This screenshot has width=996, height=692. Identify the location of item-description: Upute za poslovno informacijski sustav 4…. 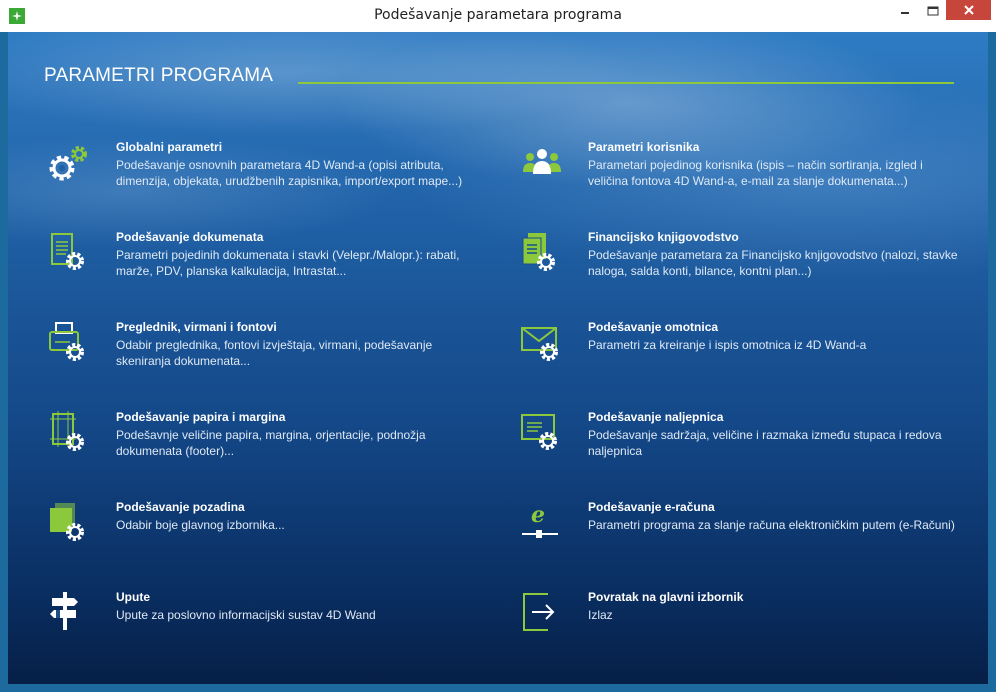
(246, 615).